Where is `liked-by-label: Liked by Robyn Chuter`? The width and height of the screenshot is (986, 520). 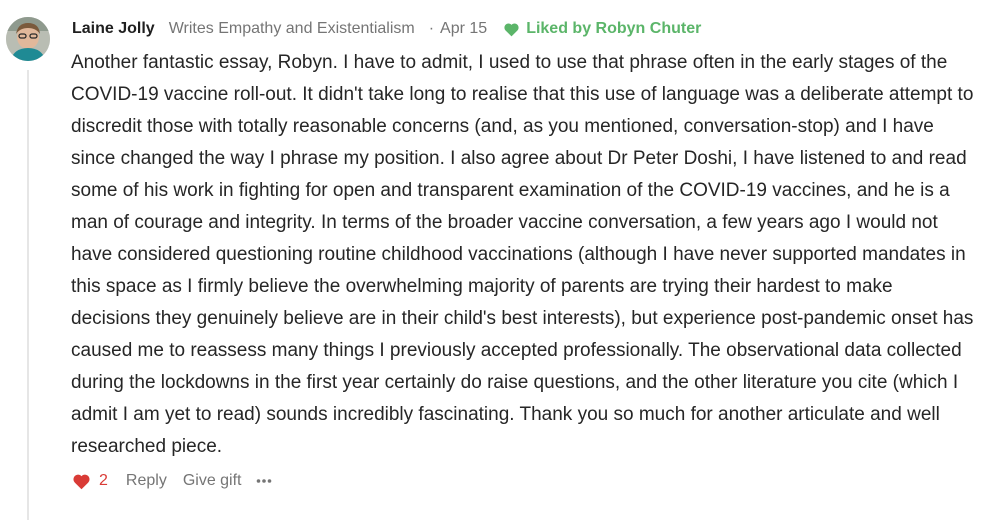 liked-by-label: Liked by Robyn Chuter is located at coordinates (614, 28).